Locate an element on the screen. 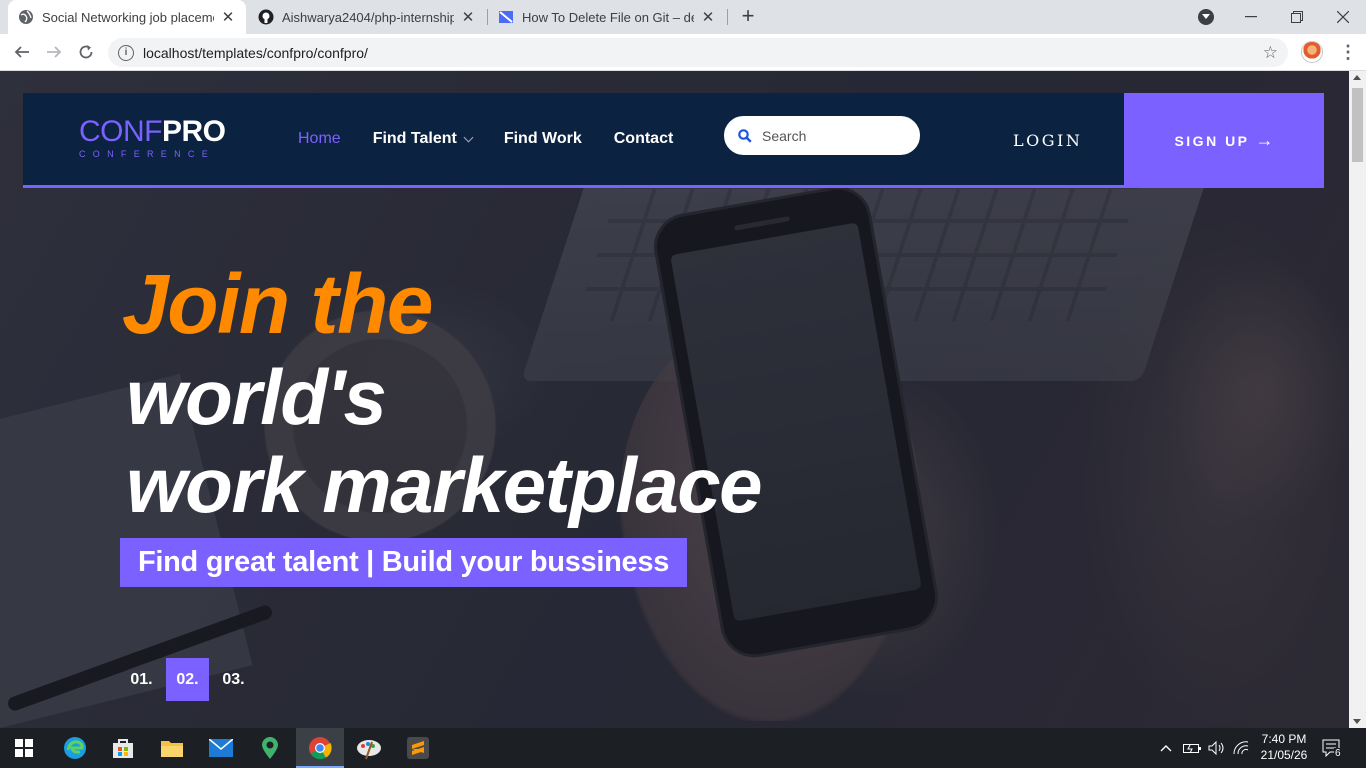 Image resolution: width=1366 pixels, height=768 pixels. store-icon is located at coordinates (123, 748).